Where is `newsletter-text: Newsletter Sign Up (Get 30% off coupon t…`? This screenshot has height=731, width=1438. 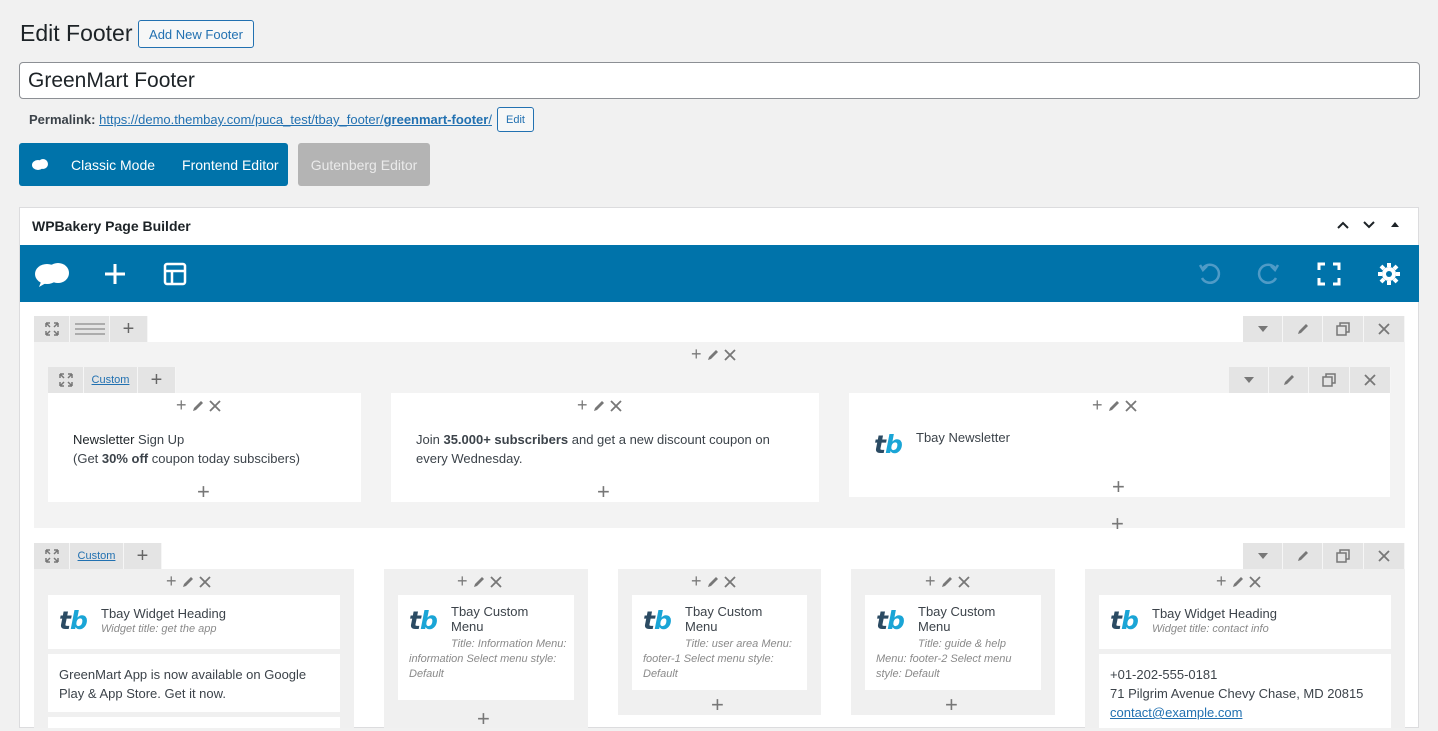 newsletter-text: Newsletter Sign Up (Get 30% off coupon t… is located at coordinates (213, 449).